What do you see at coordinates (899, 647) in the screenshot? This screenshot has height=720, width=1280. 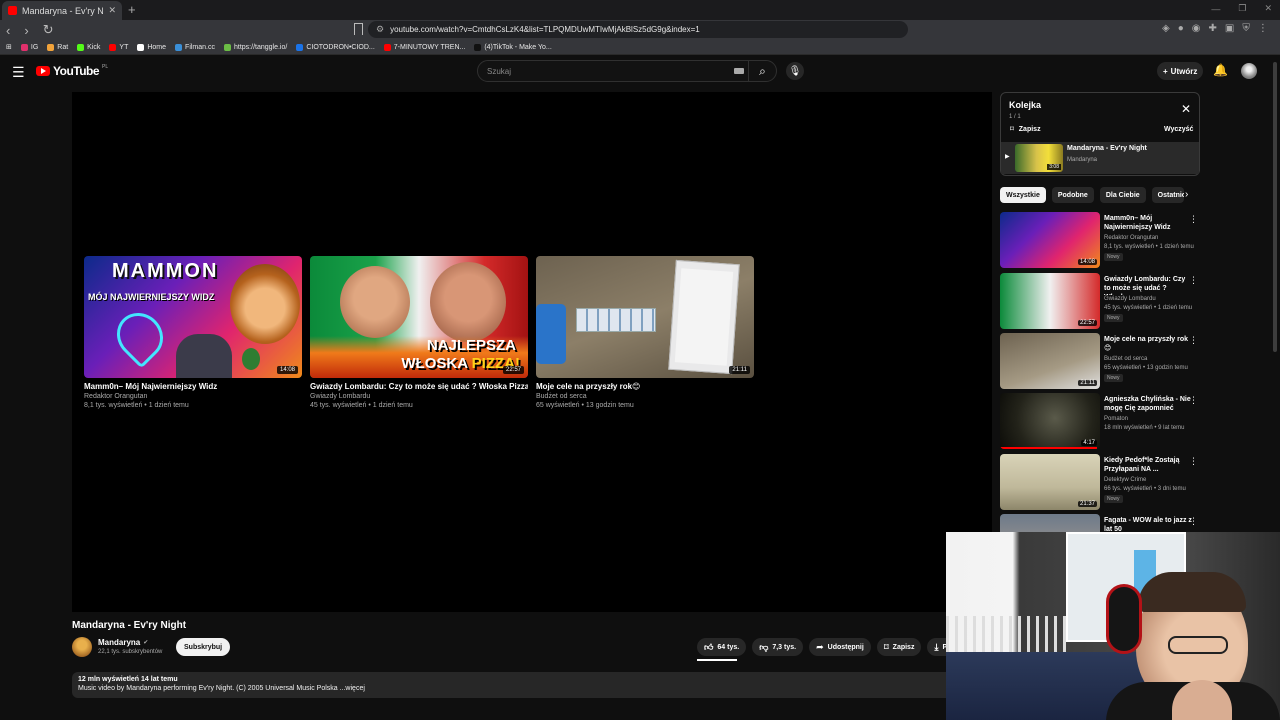 I see `save-button: ⌑ Zapisz` at bounding box center [899, 647].